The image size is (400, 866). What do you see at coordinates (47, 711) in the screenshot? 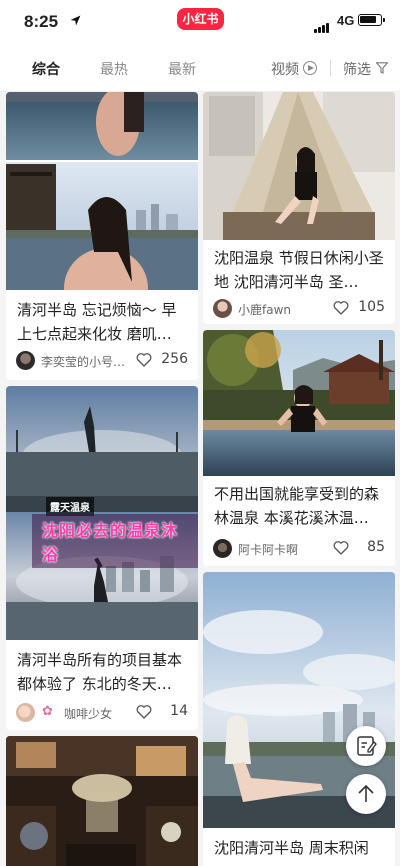
I see `flower-icon: ✿` at bounding box center [47, 711].